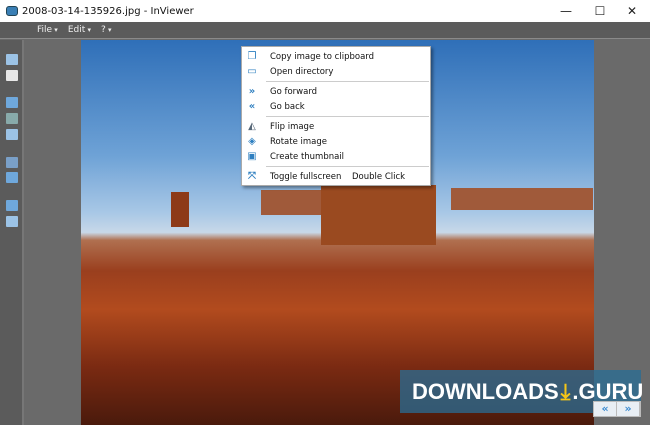 Image resolution: width=650 pixels, height=425 pixels. What do you see at coordinates (12, 11) in the screenshot?
I see `app-icon` at bounding box center [12, 11].